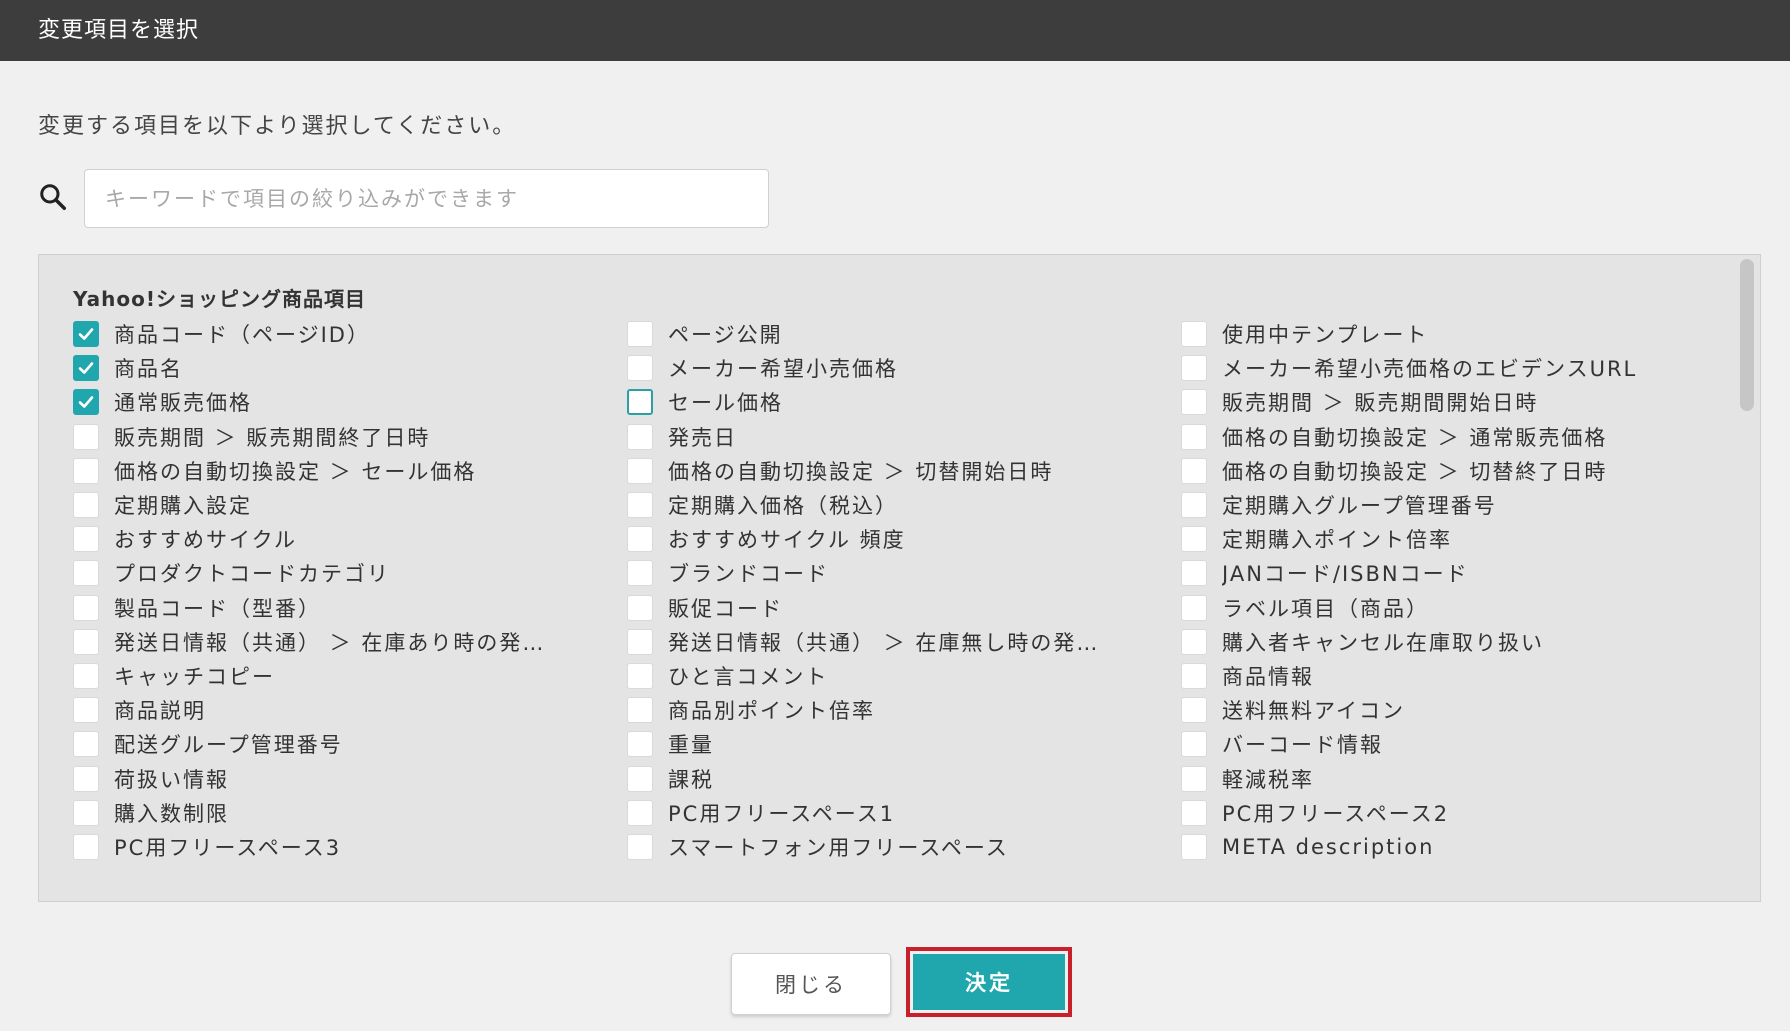 This screenshot has height=1031, width=1790. Describe the element at coordinates (426, 198) in the screenshot. I see `search-input` at that location.